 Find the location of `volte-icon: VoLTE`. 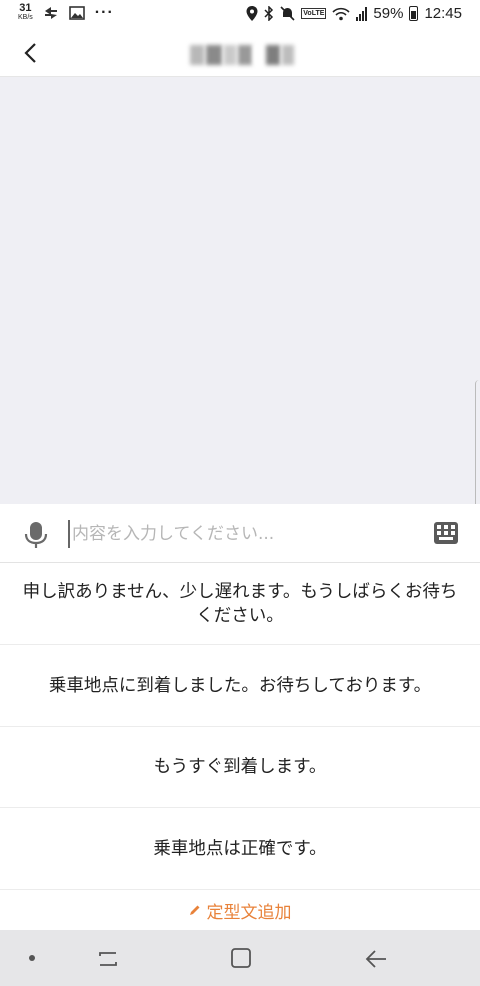

volte-icon: VoLTE is located at coordinates (314, 13).